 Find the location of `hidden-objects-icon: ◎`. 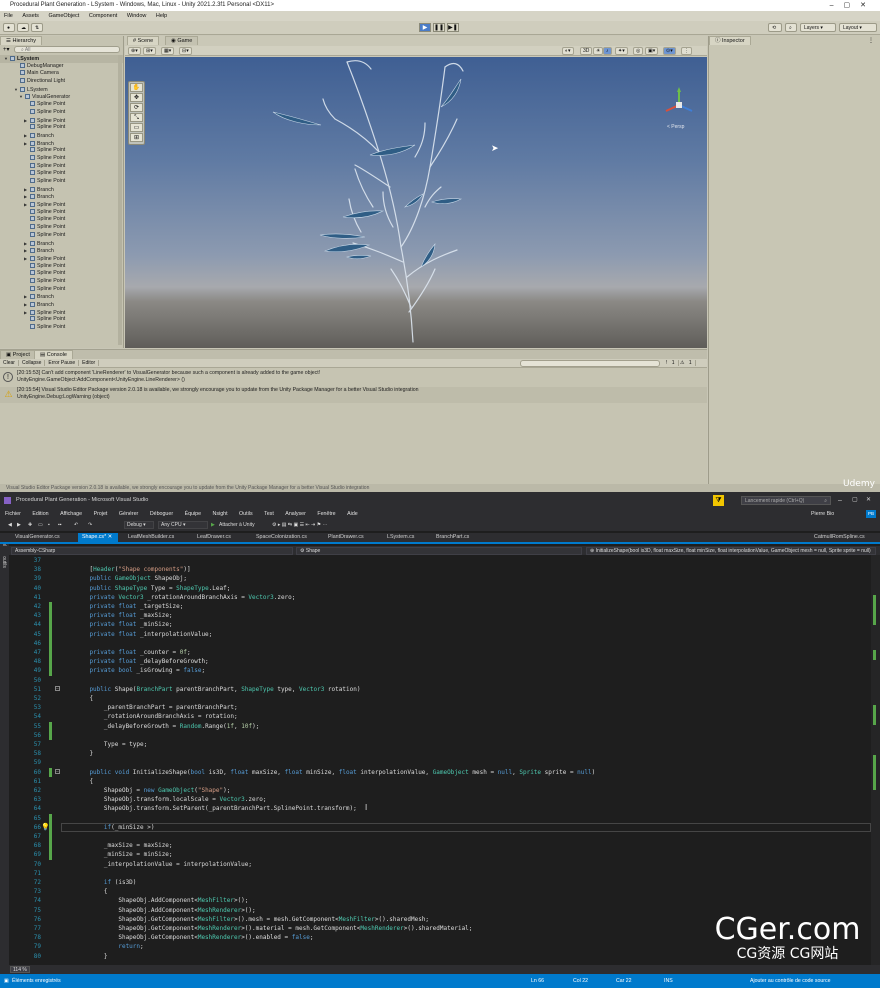

hidden-objects-icon: ◎ is located at coordinates (638, 51).